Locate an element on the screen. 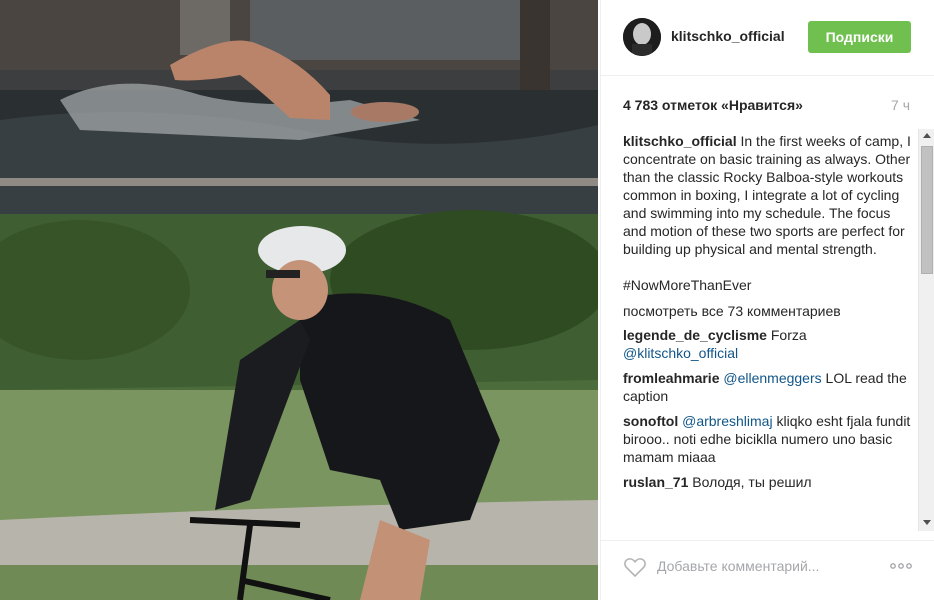 The height and width of the screenshot is (600, 934). comment-username: ruslan_71 is located at coordinates (655, 482).